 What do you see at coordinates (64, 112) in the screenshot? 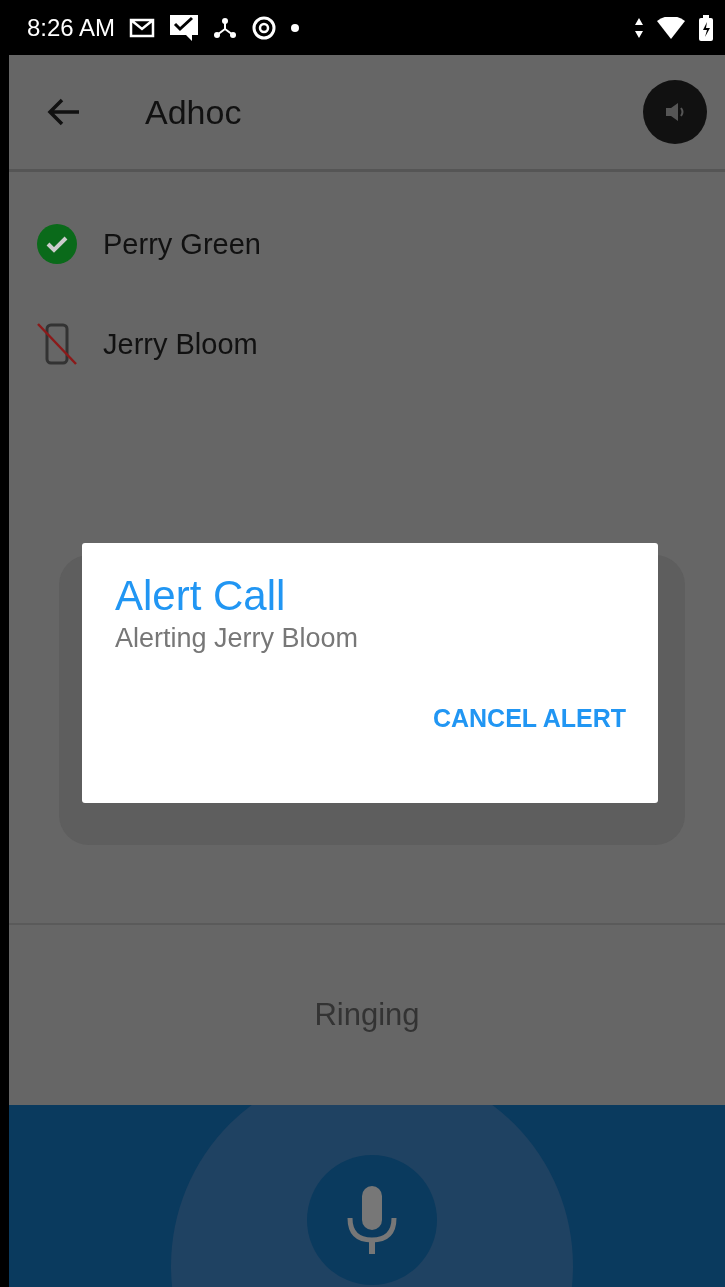
I see `back-arrow-icon` at bounding box center [64, 112].